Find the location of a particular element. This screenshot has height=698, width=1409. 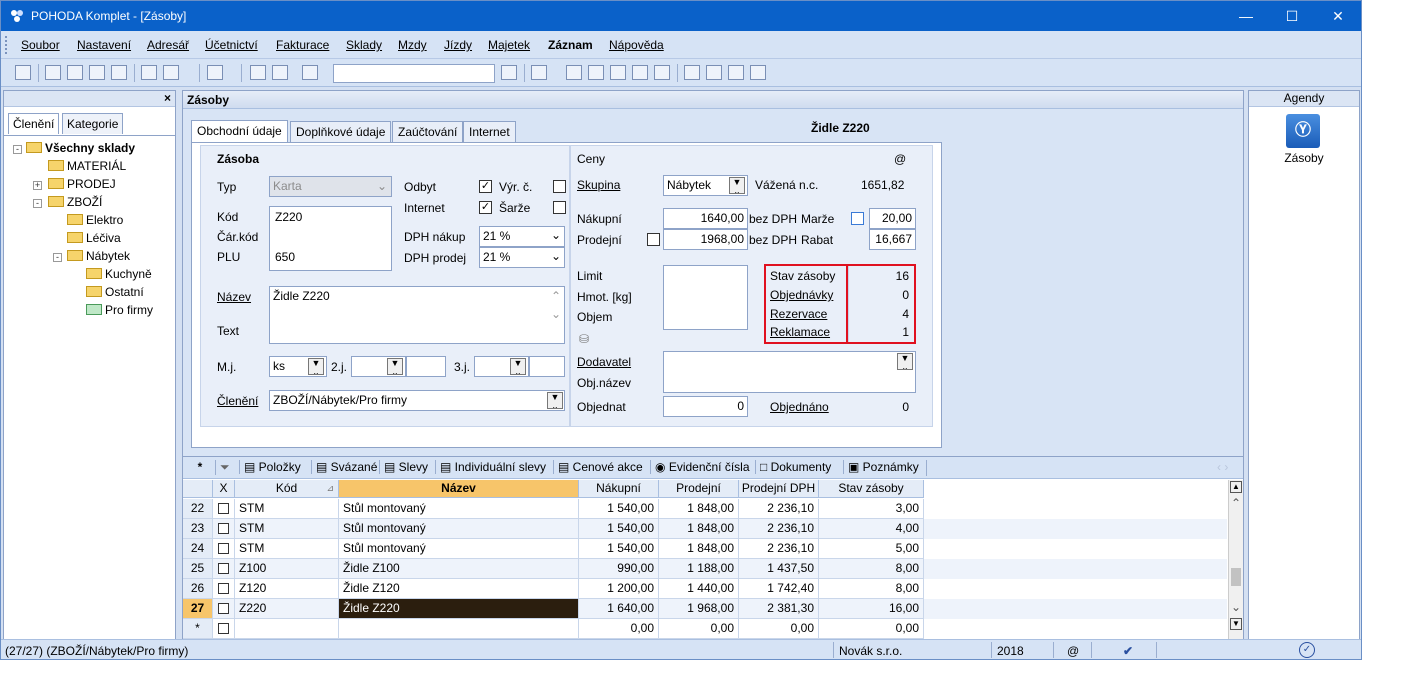

column-header-prodejni-dph: Prodejní DPH is located at coordinates (779, 489).